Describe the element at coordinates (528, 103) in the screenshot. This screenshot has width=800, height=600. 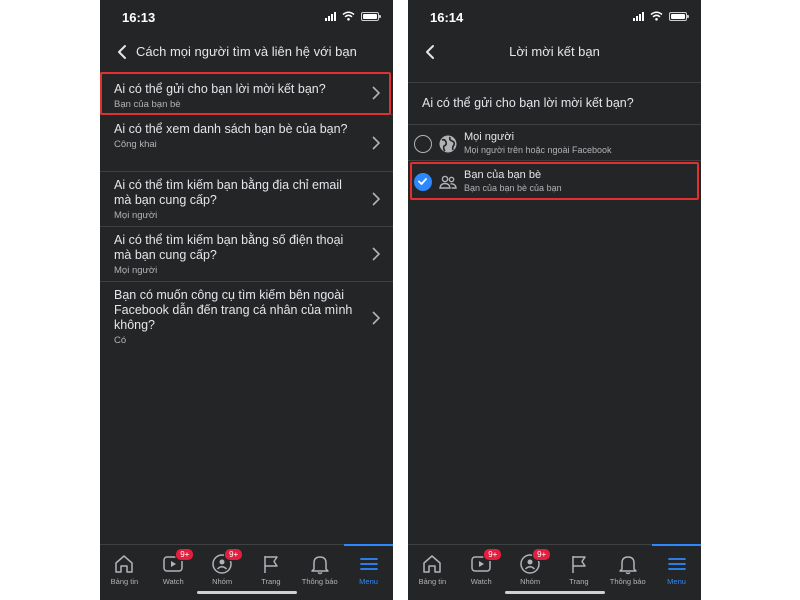
I see `section-question: Ai có thể gửi cho bạn lời mời kết bạn?` at that location.